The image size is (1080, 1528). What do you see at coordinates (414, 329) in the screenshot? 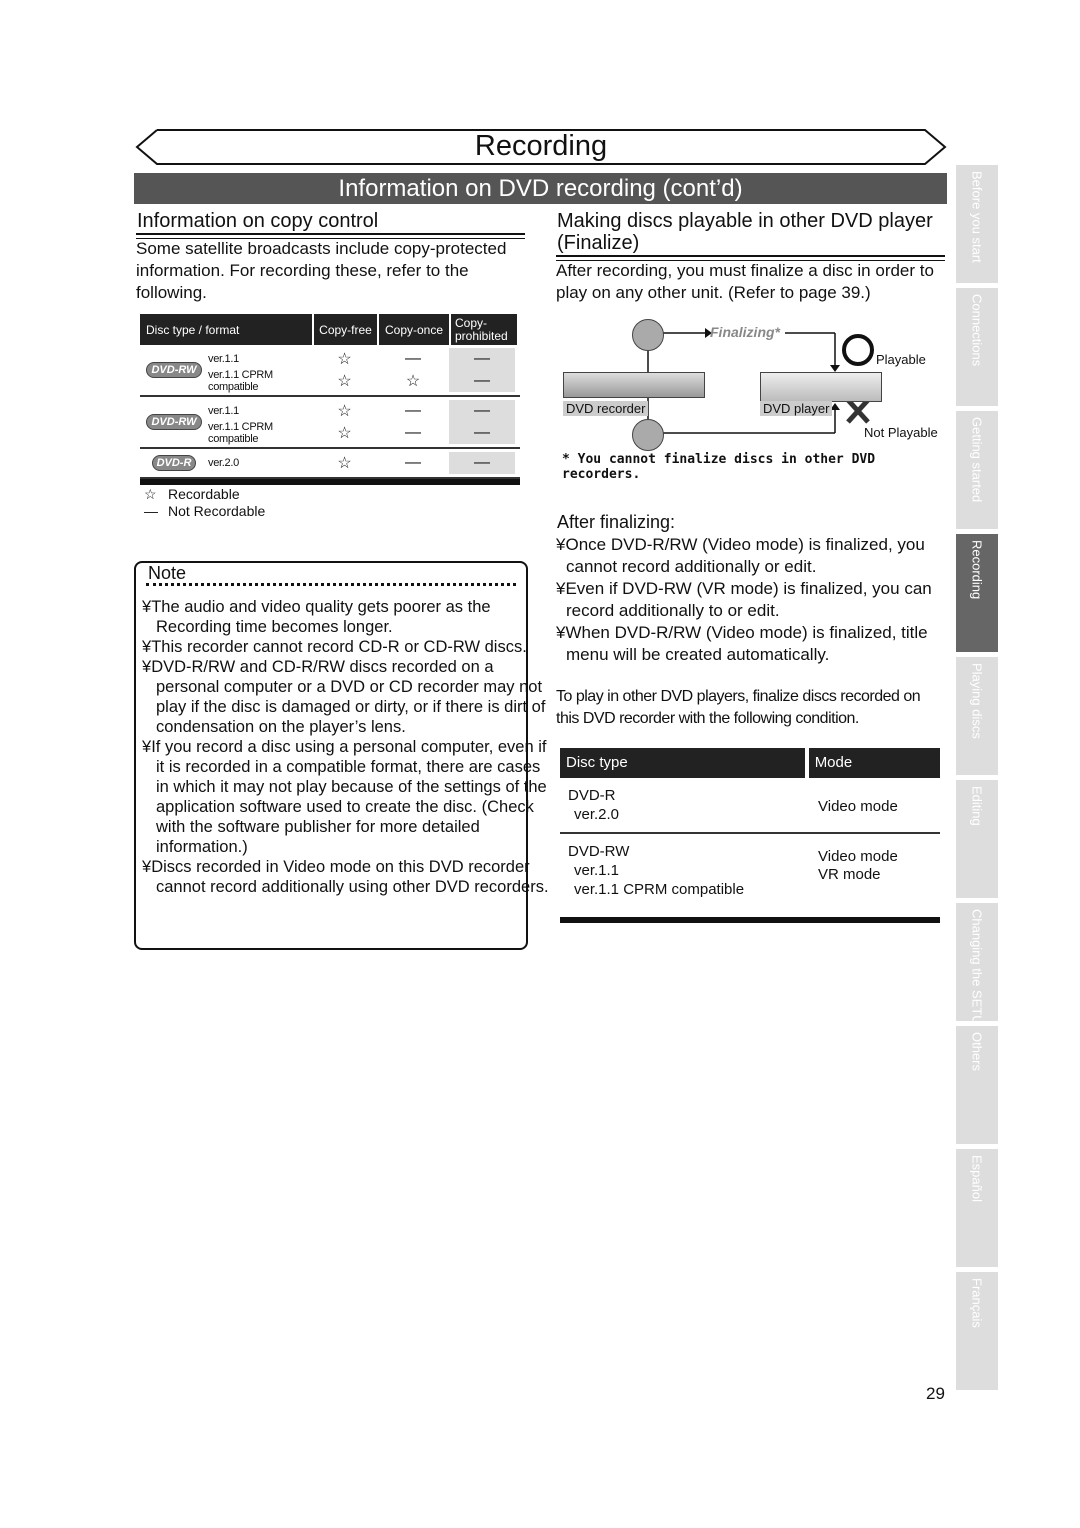
I see `header-copy-once: Copy-once` at bounding box center [414, 329].